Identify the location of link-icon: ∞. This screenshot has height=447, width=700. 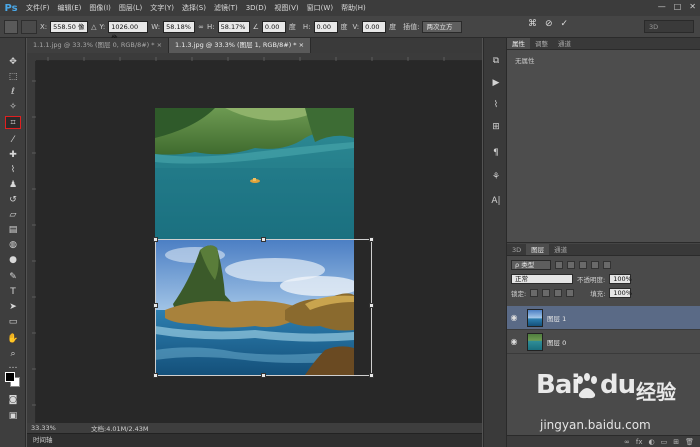
(201, 27).